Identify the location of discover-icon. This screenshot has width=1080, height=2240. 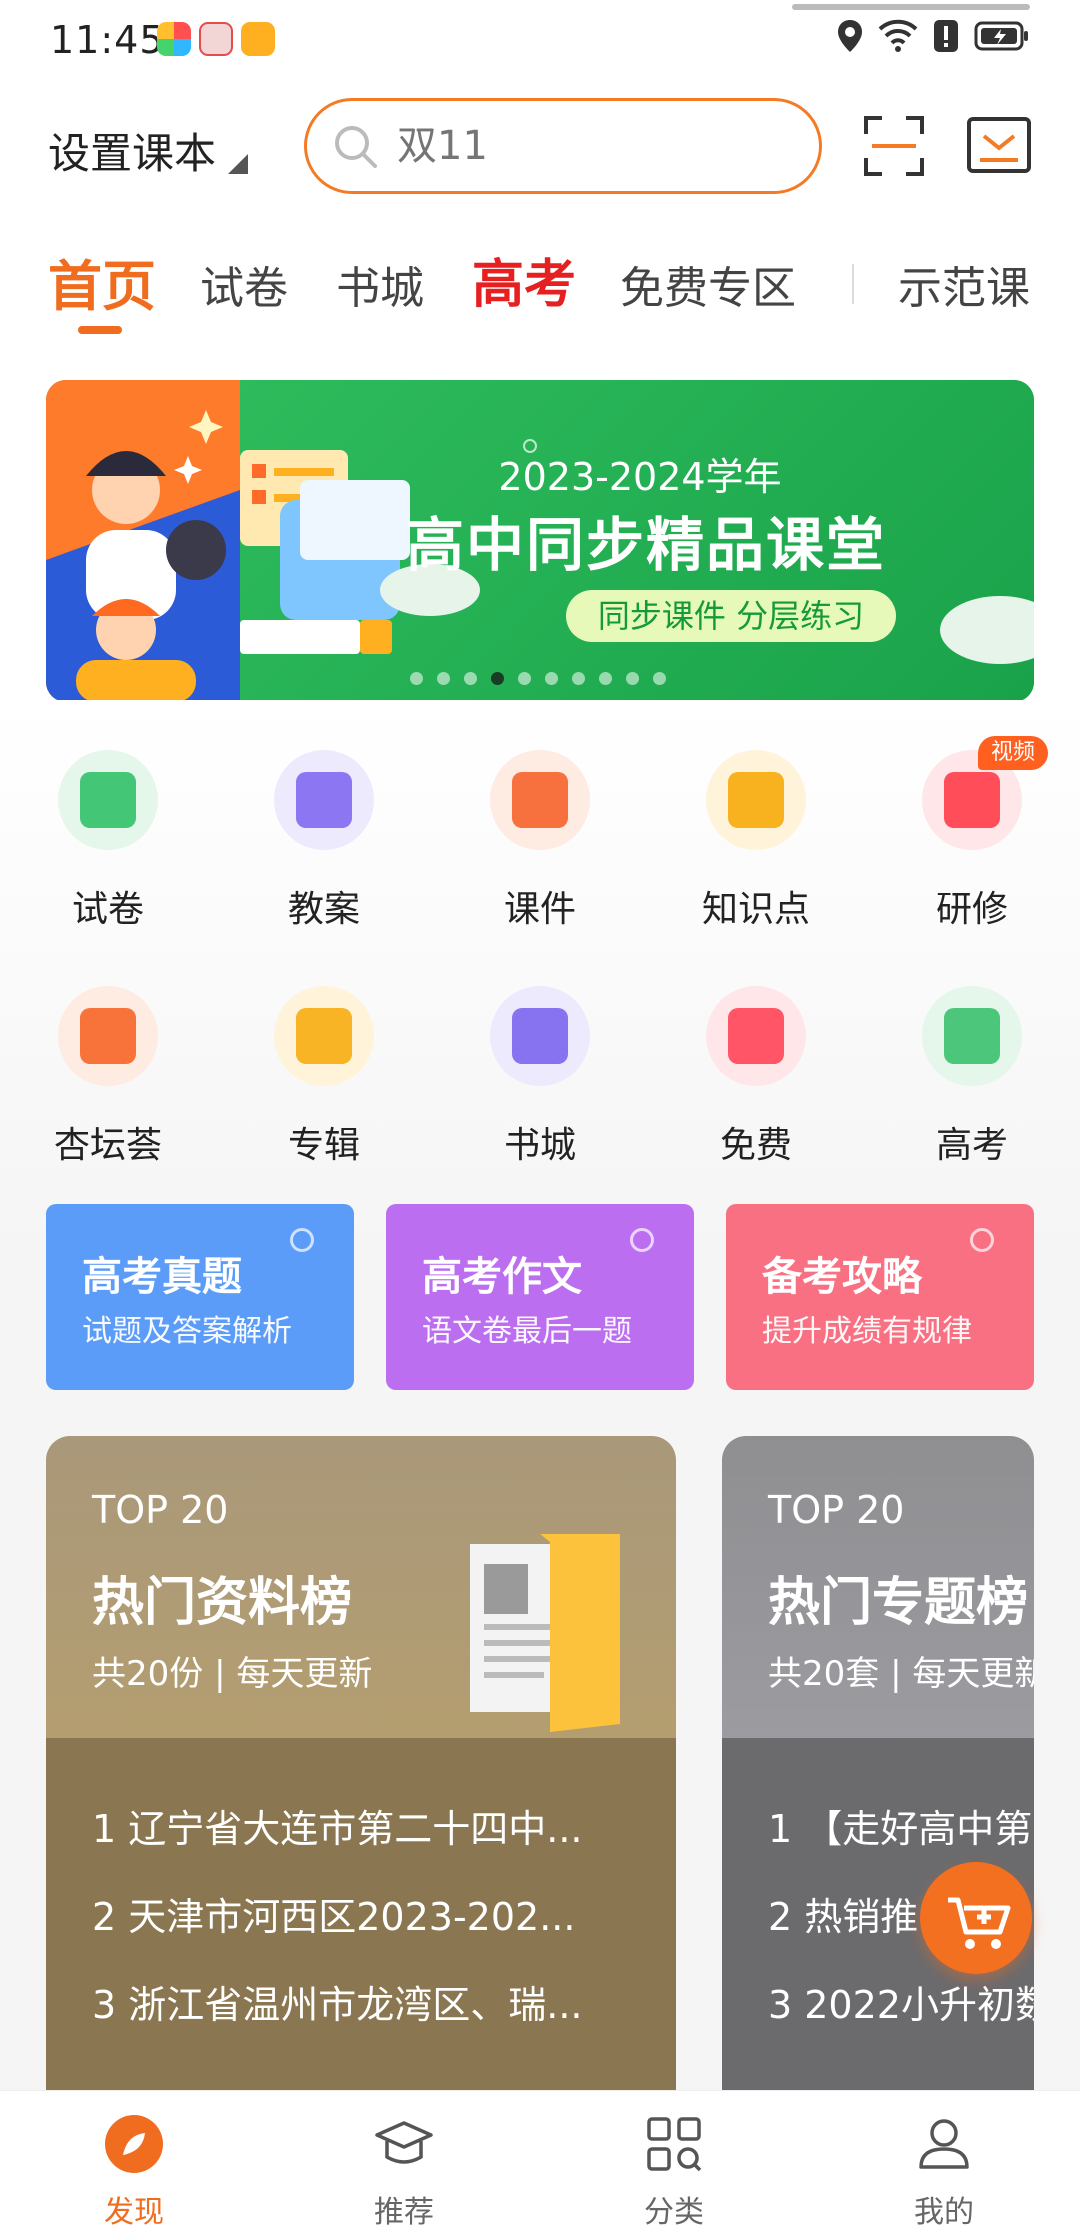
(134, 2144).